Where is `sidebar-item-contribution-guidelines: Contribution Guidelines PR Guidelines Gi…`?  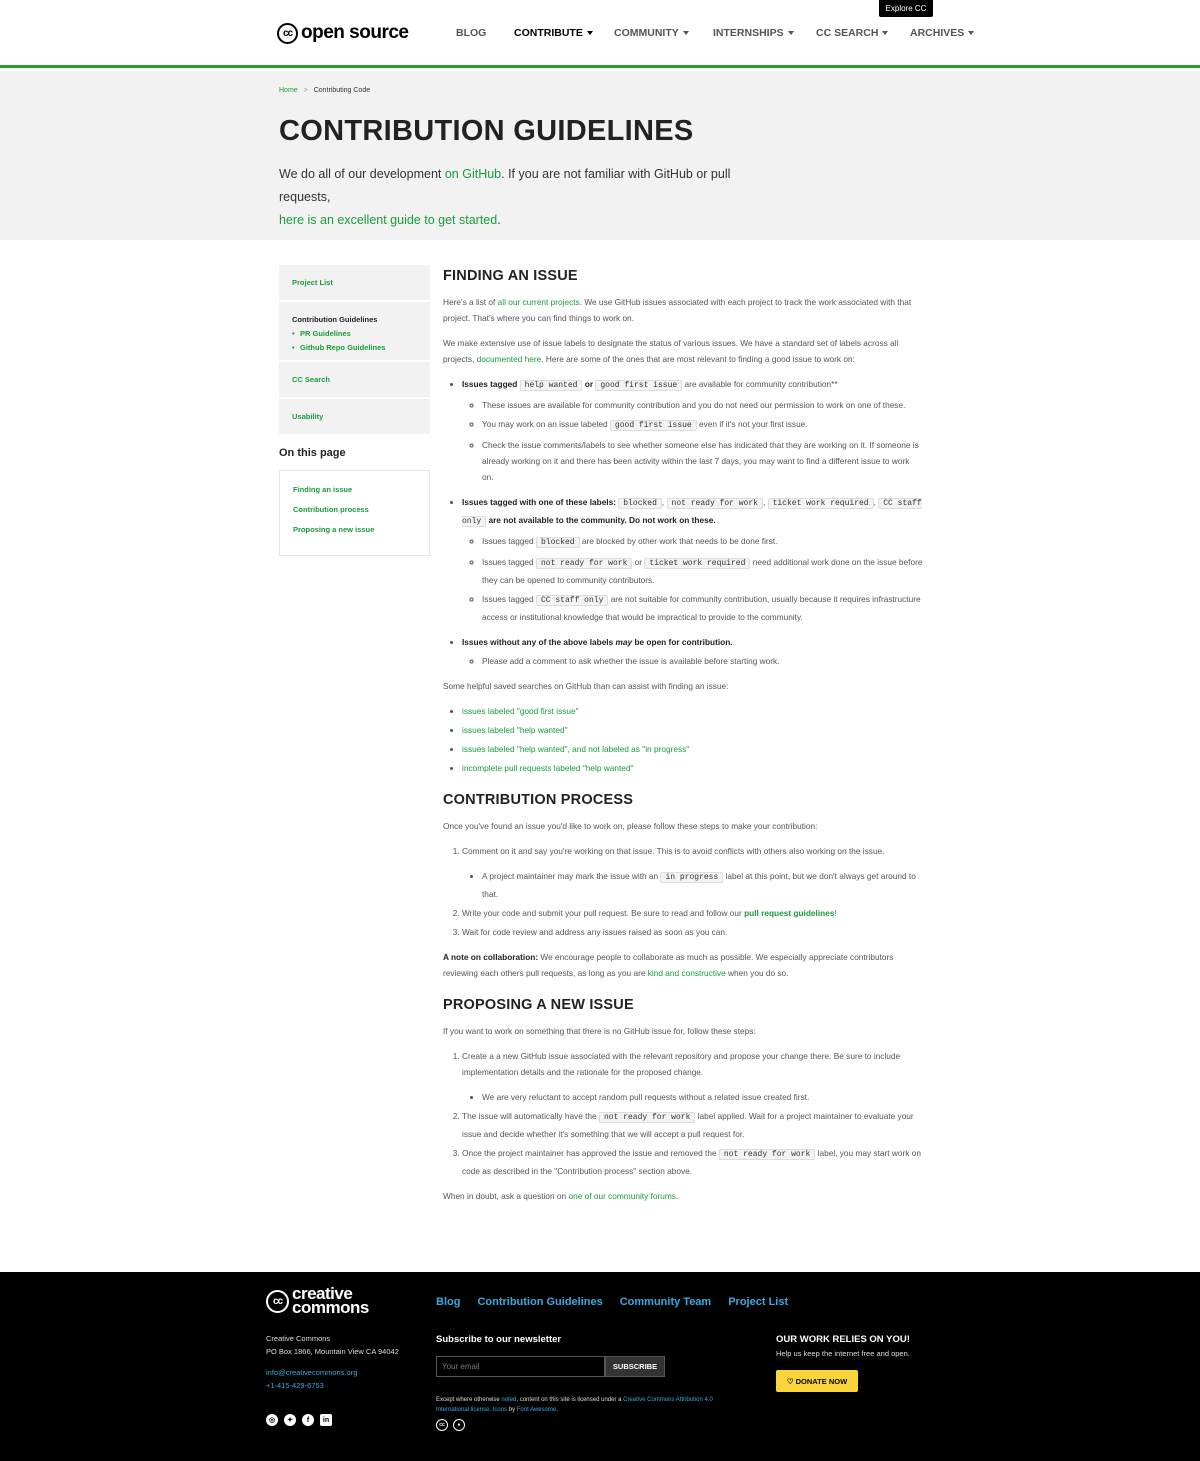 sidebar-item-contribution-guidelines: Contribution Guidelines PR Guidelines Gi… is located at coordinates (354, 332).